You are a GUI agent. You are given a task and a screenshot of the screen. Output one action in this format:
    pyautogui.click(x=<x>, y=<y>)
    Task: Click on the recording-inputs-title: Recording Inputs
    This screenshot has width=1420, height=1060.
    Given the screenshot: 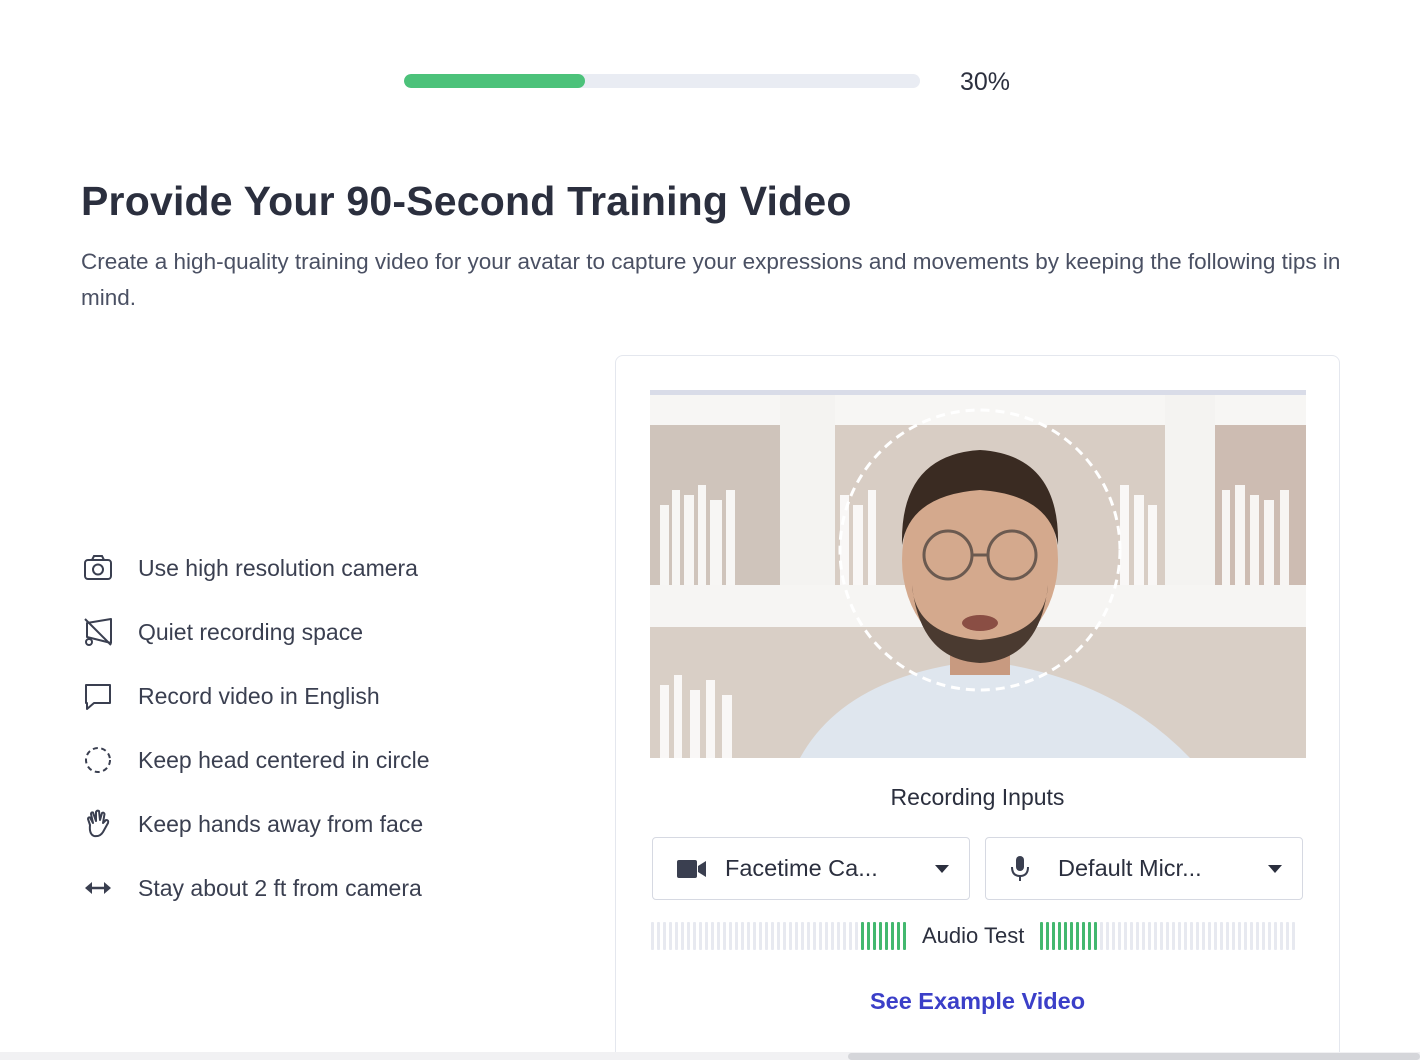 What is the action you would take?
    pyautogui.click(x=977, y=797)
    